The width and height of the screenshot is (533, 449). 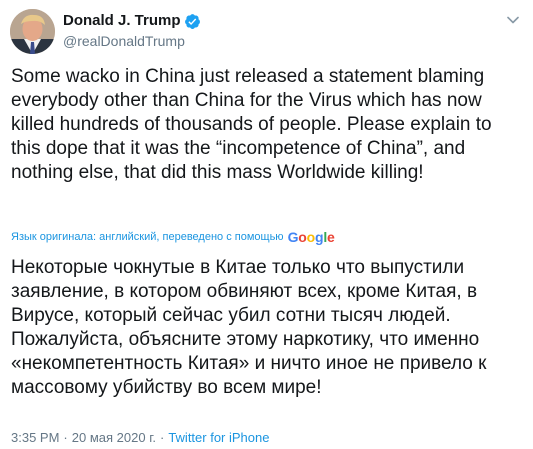 I want to click on chevron-down-icon, so click(x=513, y=20).